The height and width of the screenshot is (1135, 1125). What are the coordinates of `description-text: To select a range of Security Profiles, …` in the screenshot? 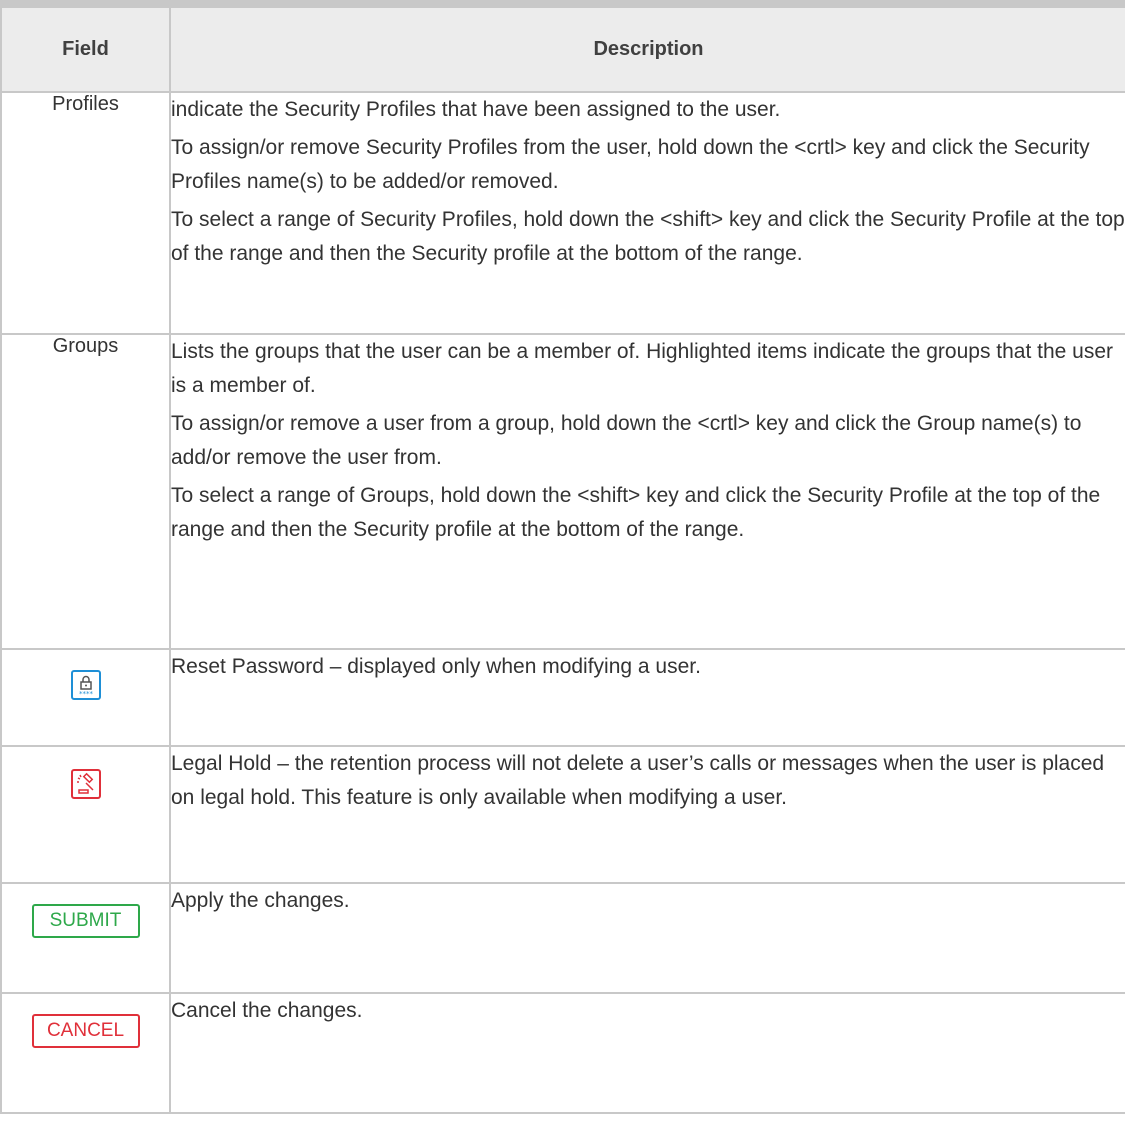 It's located at (648, 236).